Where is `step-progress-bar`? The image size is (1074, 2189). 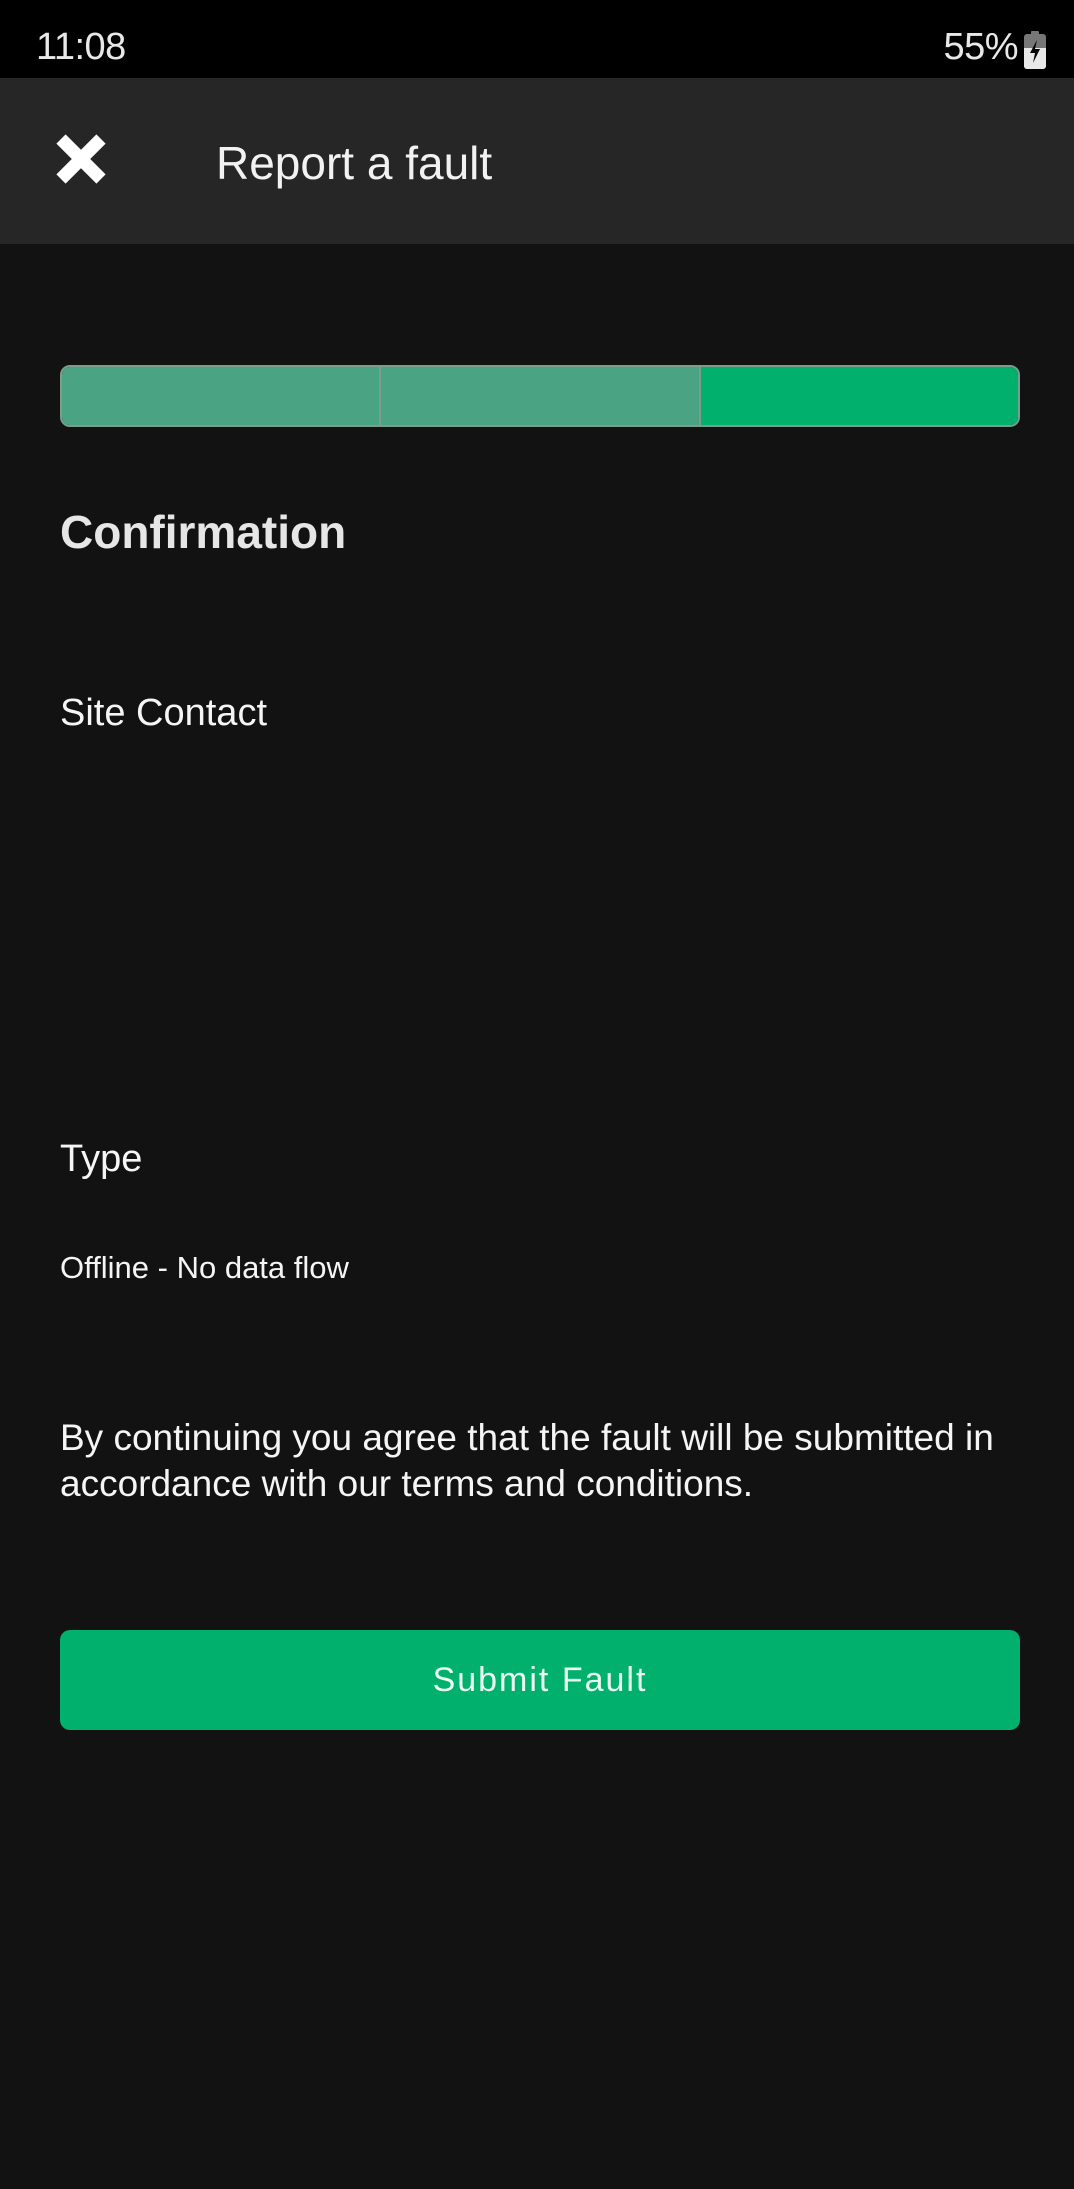
step-progress-bar is located at coordinates (540, 396).